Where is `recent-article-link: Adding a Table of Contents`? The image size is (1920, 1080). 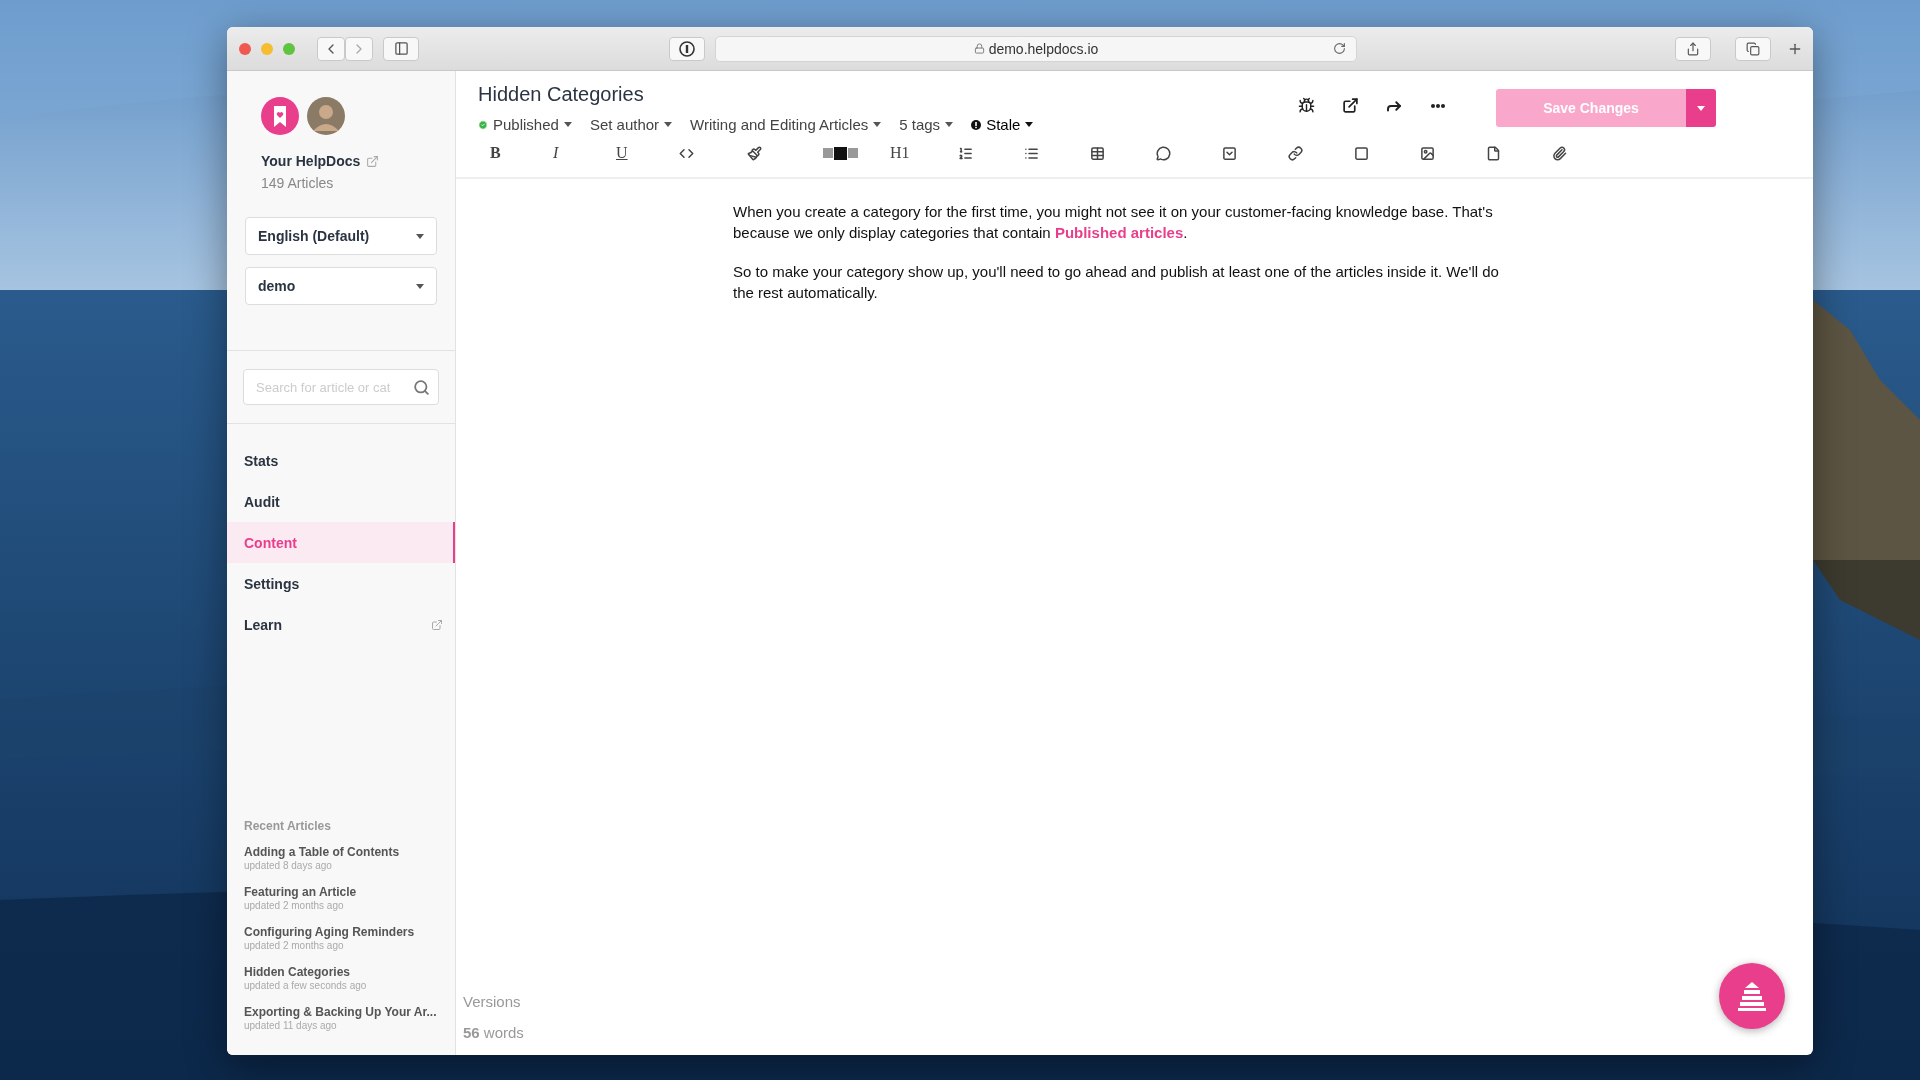
recent-article-link: Adding a Table of Contents is located at coordinates (341, 852).